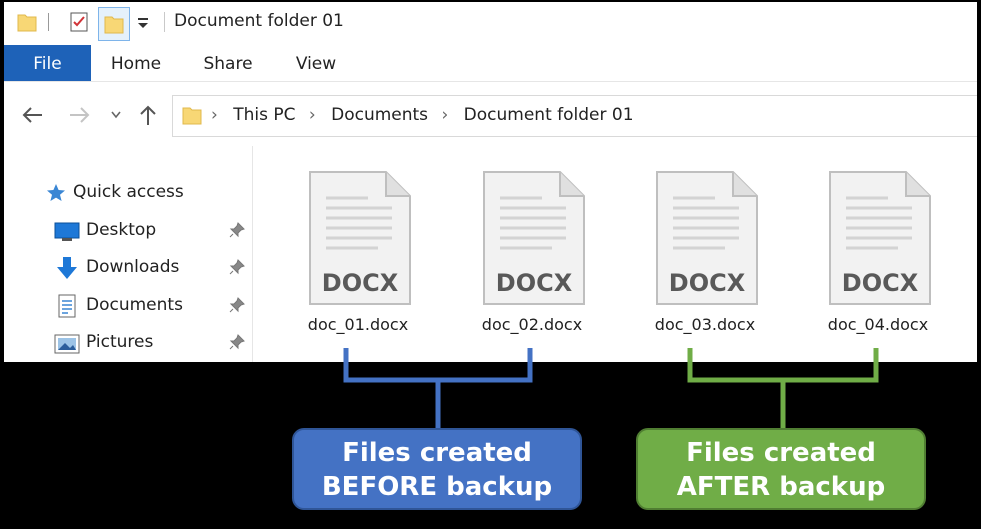 The height and width of the screenshot is (529, 981). Describe the element at coordinates (48, 22) in the screenshot. I see `qa-separator` at that location.